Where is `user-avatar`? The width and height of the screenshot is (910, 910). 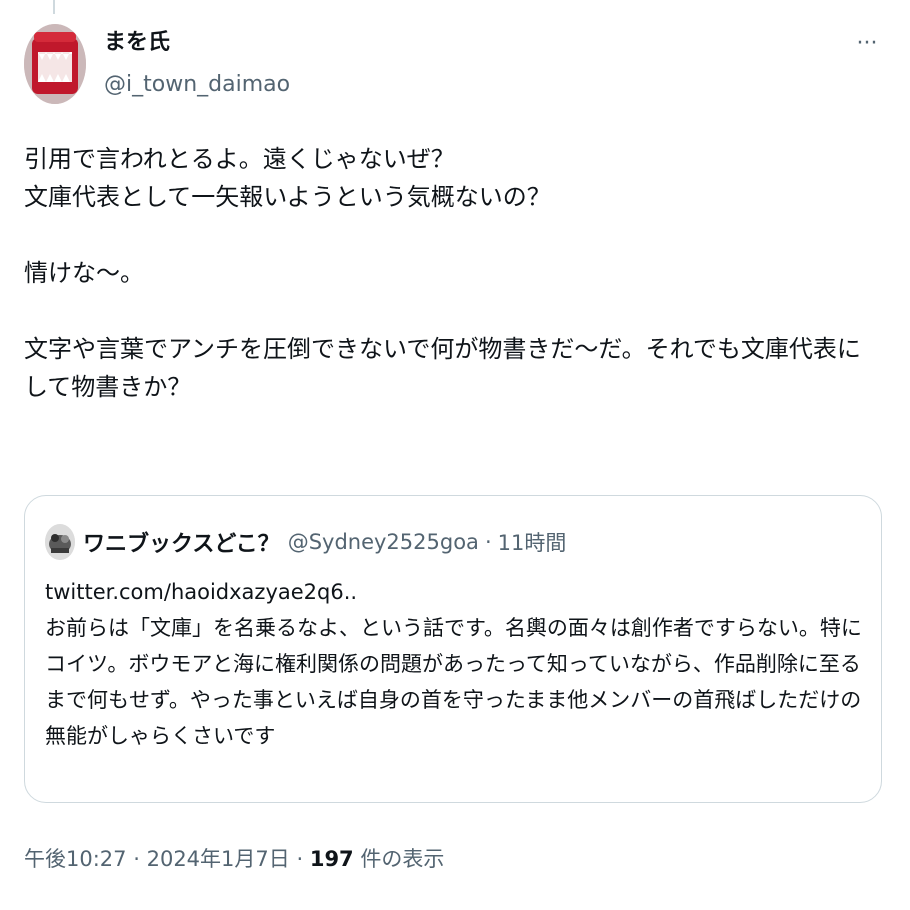
user-avatar is located at coordinates (55, 64).